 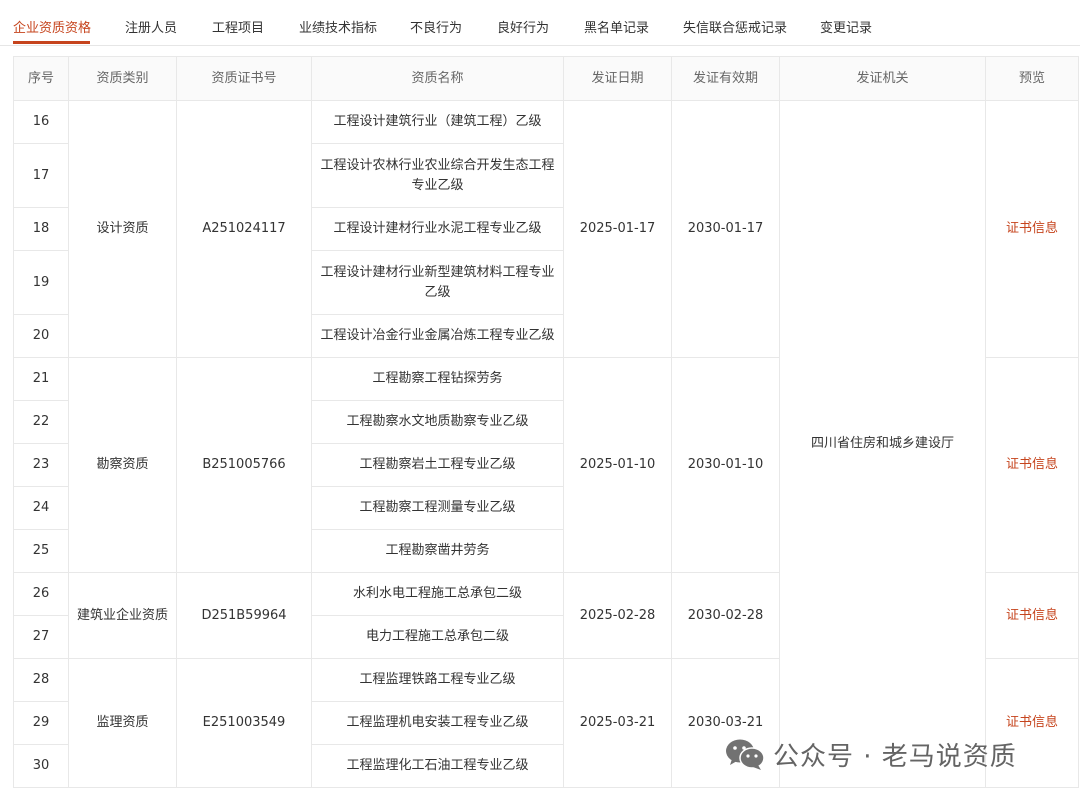 What do you see at coordinates (437, 594) in the screenshot?
I see `qualification-name: 水利水电工程施工总承包二级` at bounding box center [437, 594].